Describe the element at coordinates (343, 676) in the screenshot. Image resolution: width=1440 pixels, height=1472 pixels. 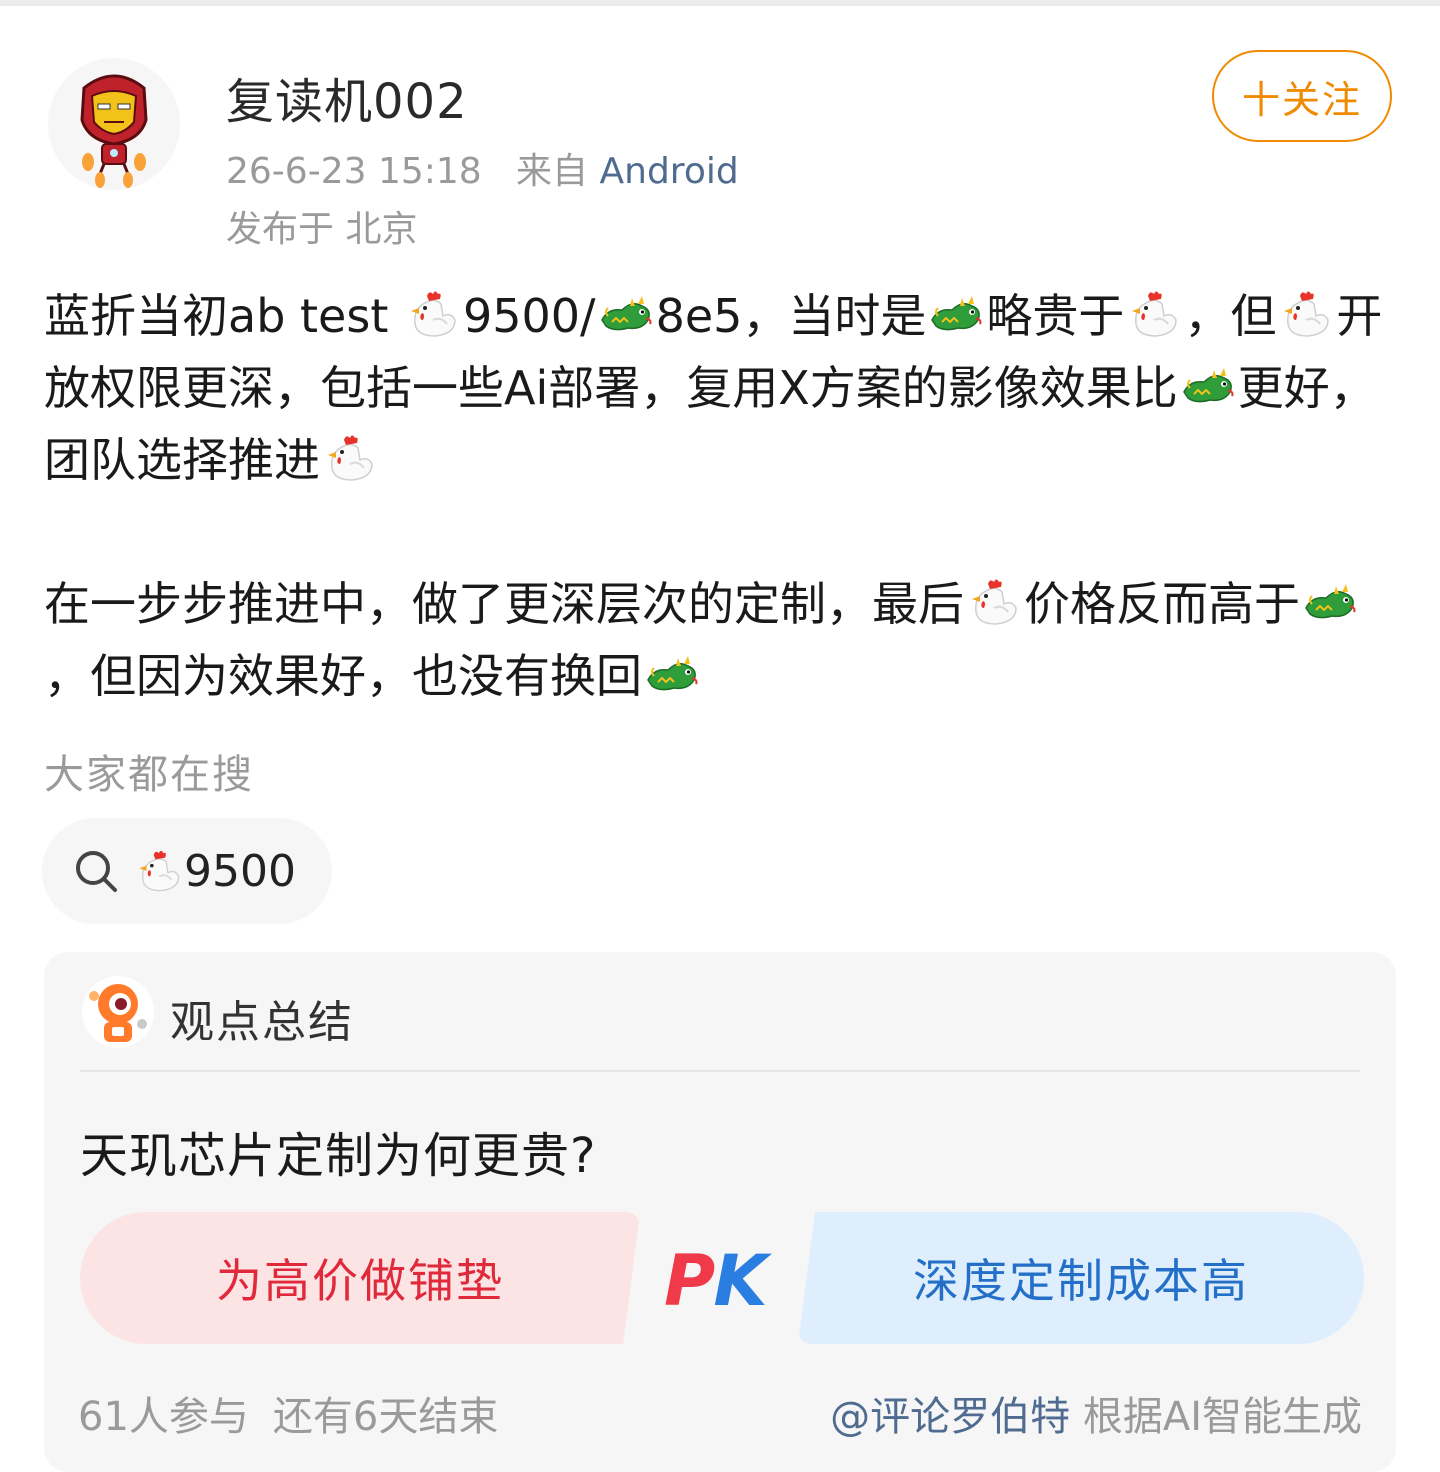
I see `post-text-segment: ，但因为效果好，也没有换回` at that location.